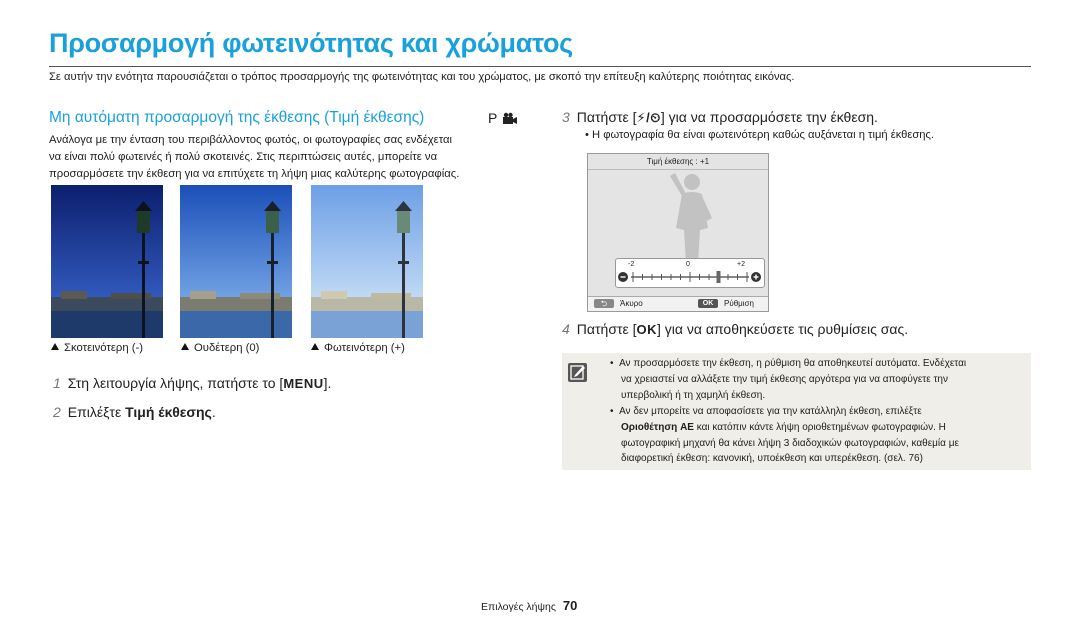  Describe the element at coordinates (708, 303) in the screenshot. I see `ok-key-icon: OK` at that location.